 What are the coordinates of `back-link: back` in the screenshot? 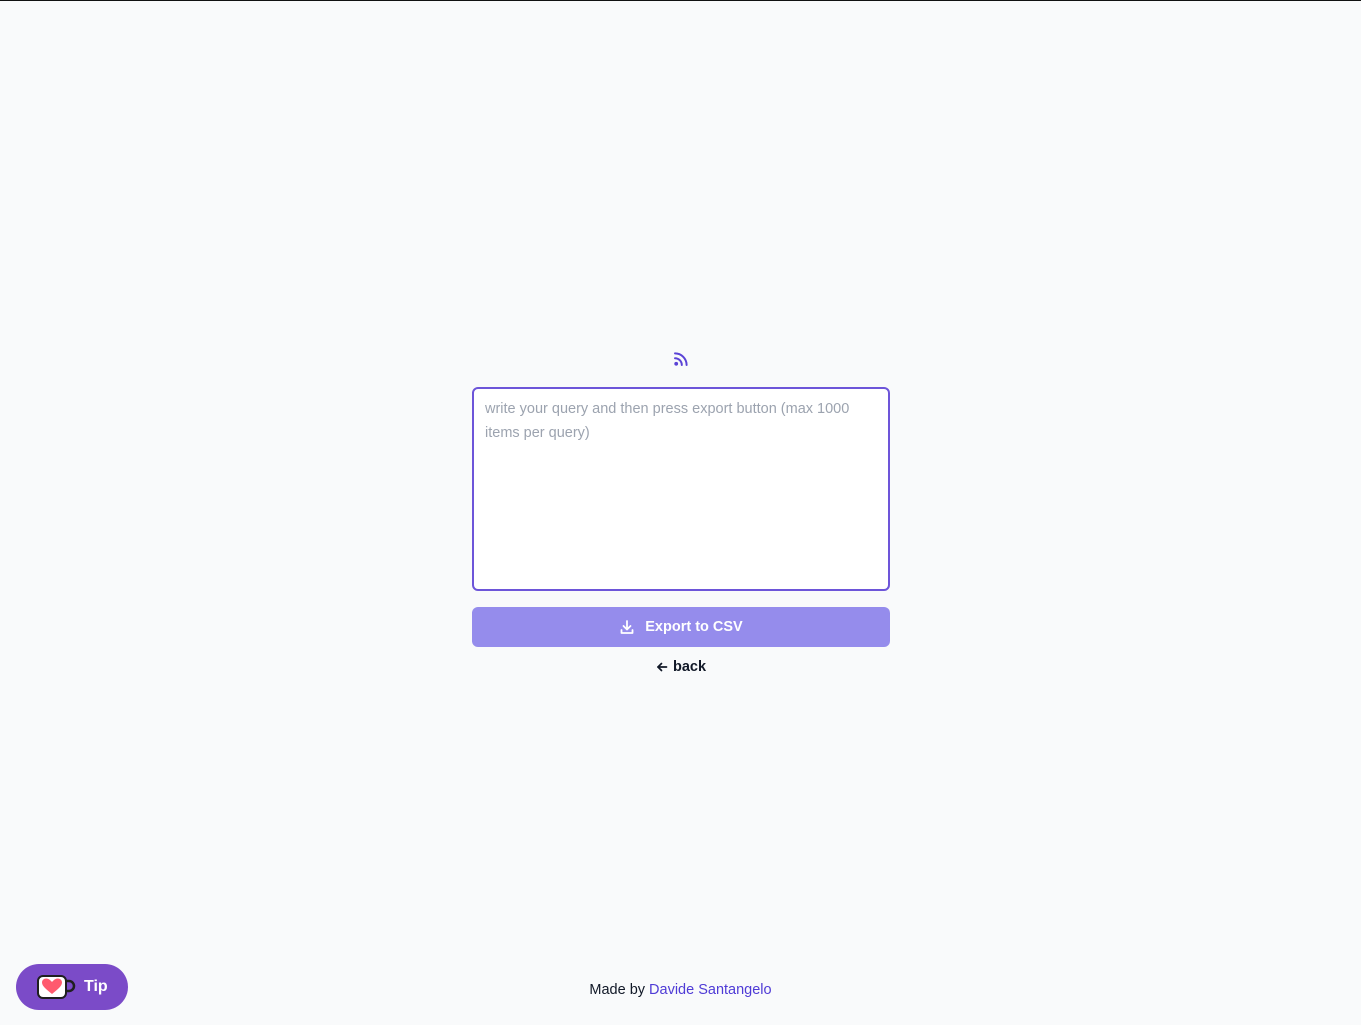 It's located at (681, 667).